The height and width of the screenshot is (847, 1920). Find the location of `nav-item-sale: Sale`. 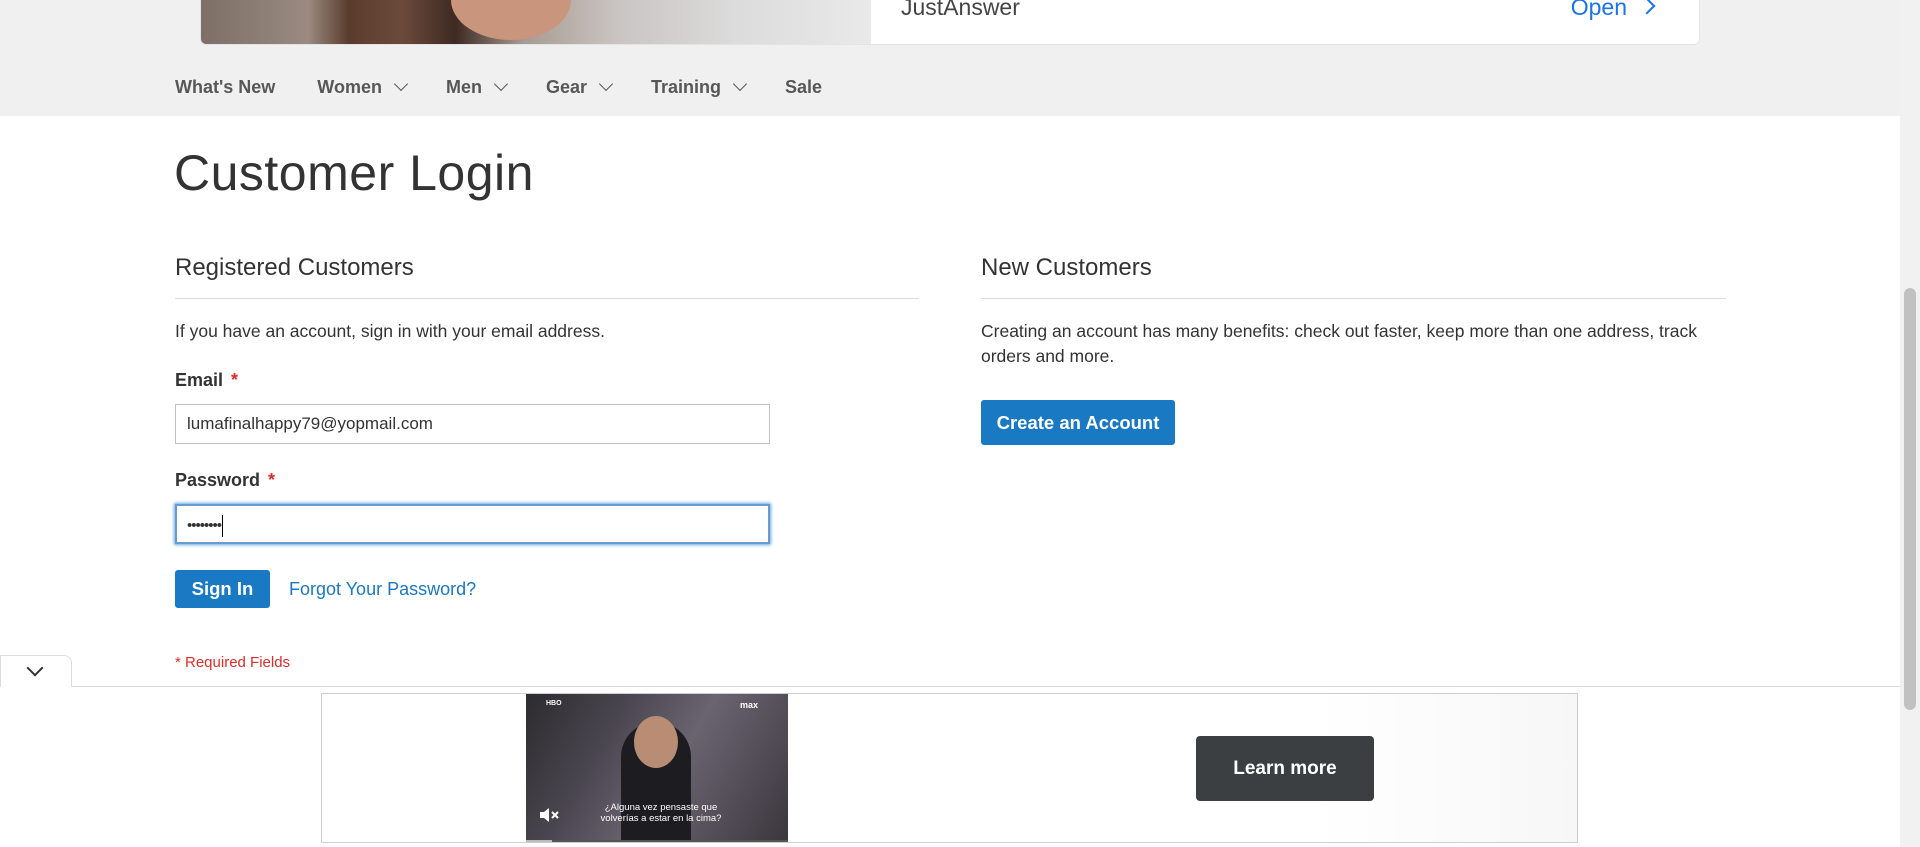

nav-item-sale: Sale is located at coordinates (803, 87).